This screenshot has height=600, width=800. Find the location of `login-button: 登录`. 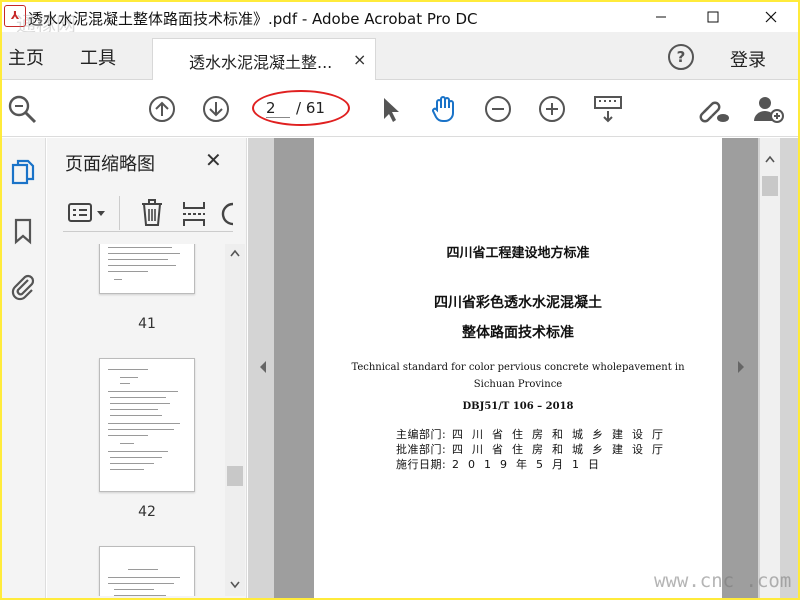

login-button: 登录 is located at coordinates (748, 59).